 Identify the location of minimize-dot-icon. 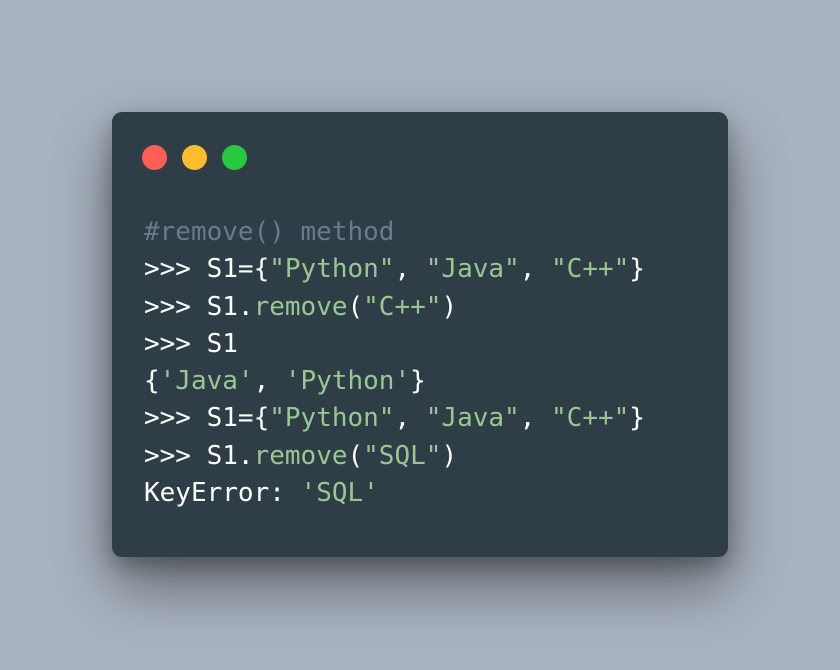
(194, 157).